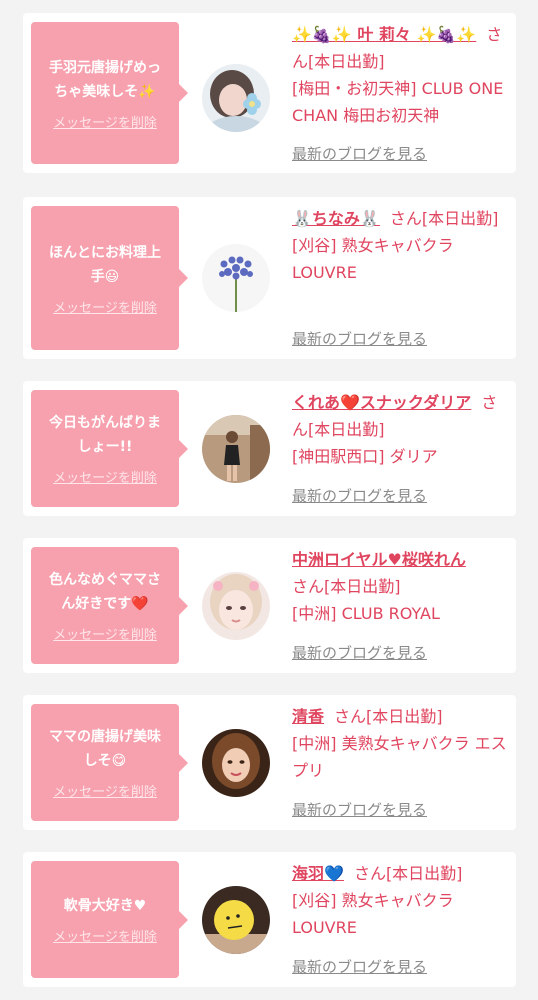  I want to click on sender-info: 🐰ちなみ🐰 さん[本日出勤] [刈谷] 熟女キャバクラ LOUVRE, so click(401, 245).